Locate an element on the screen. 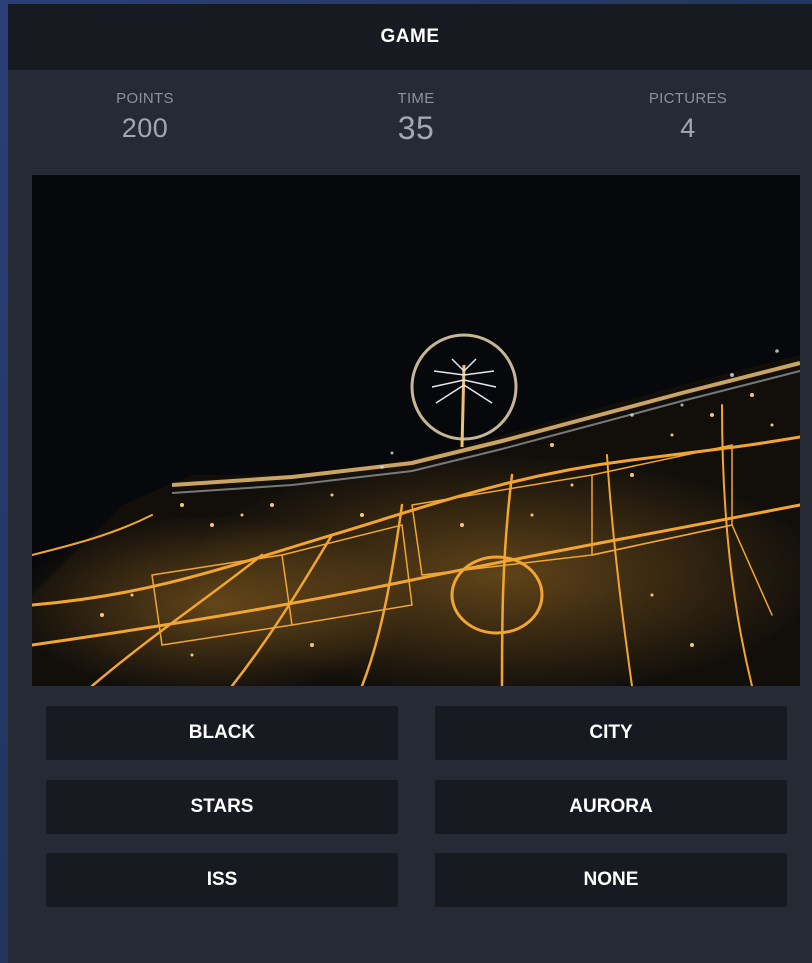  stats-bar: POINTS 200 TIME 35 PICTURES 4 is located at coordinates (410, 125).